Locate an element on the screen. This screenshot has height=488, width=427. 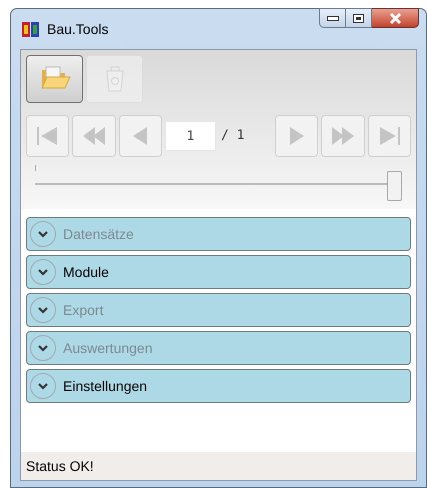
window-title: Bau.Tools is located at coordinates (77, 29).